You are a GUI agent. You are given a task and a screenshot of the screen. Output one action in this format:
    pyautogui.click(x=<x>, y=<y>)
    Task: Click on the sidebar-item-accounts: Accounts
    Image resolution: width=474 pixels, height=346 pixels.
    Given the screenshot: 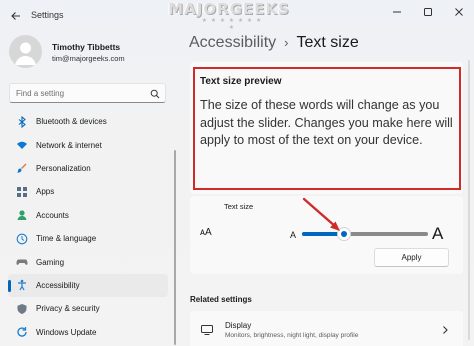 What is the action you would take?
    pyautogui.click(x=88, y=215)
    